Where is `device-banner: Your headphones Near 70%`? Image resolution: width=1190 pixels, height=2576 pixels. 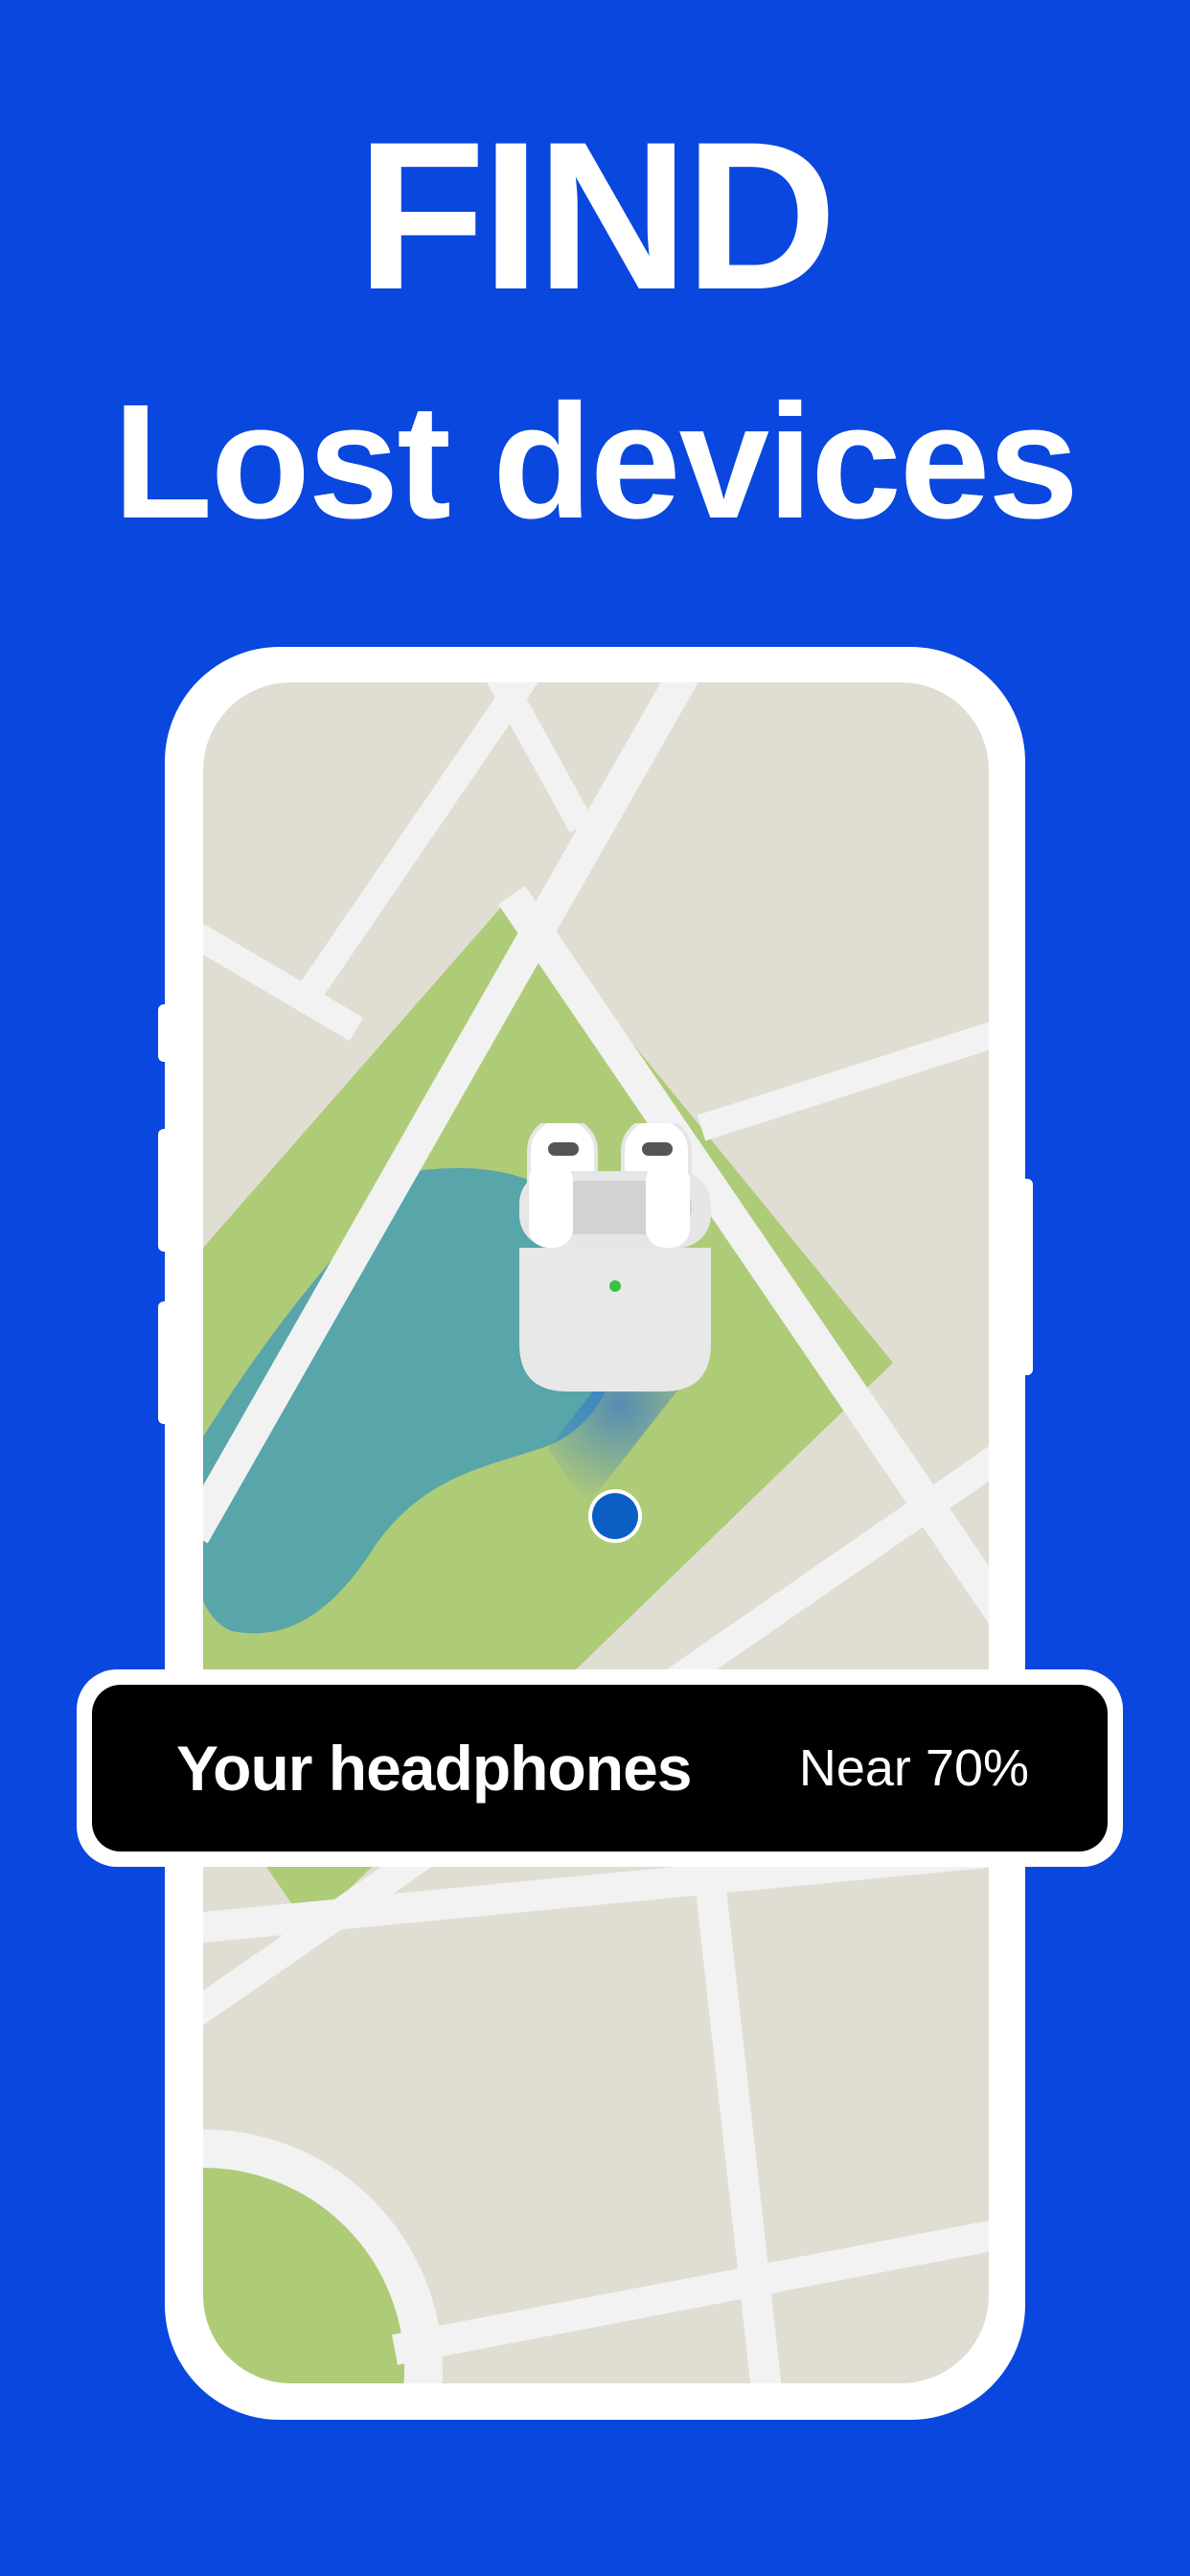 device-banner: Your headphones Near 70% is located at coordinates (600, 1768).